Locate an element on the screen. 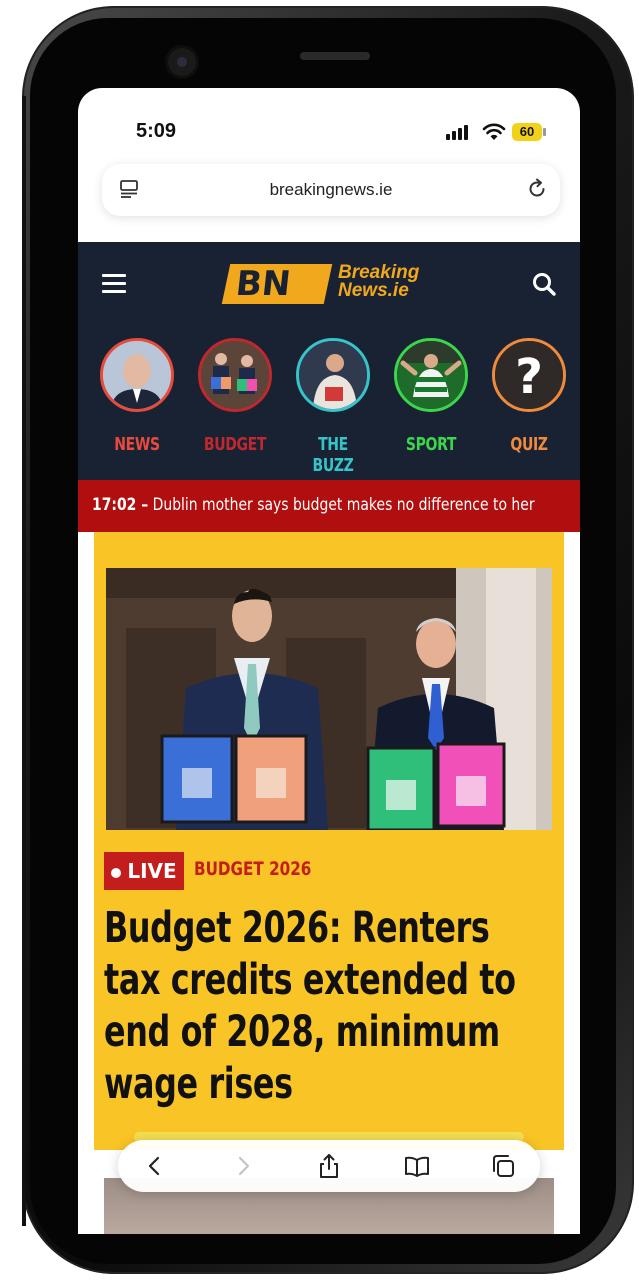  site-logo: BN Breaking News.ie is located at coordinates (328, 285).